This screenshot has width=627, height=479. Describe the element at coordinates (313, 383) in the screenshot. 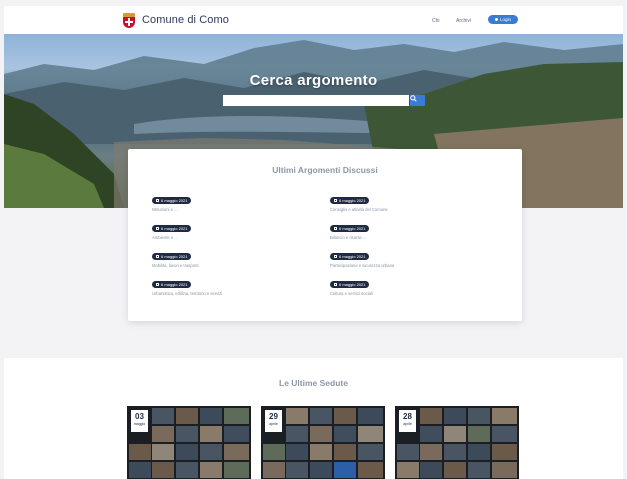

I see `sessions-title: Le Ultime Sedute` at that location.